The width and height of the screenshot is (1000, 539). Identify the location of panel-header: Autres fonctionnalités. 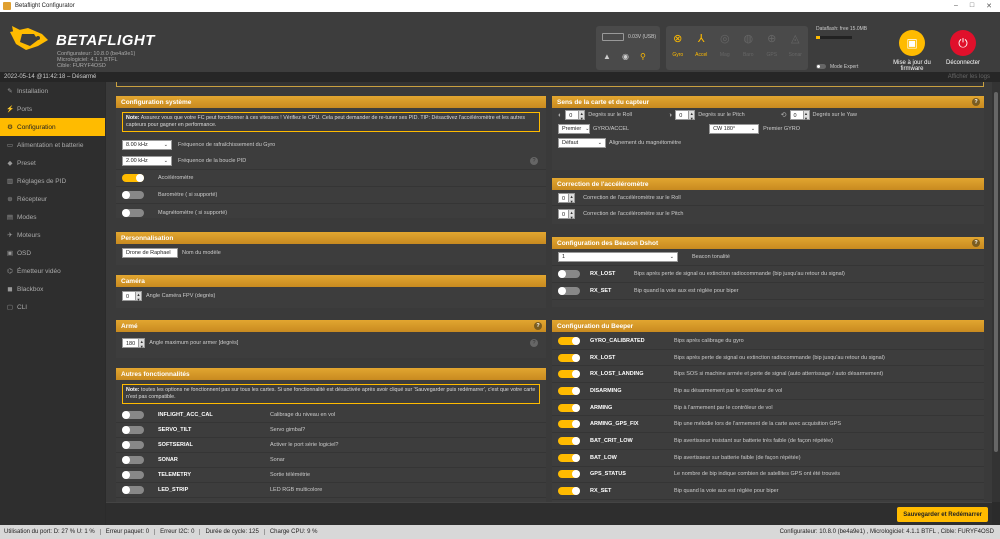
(331, 374).